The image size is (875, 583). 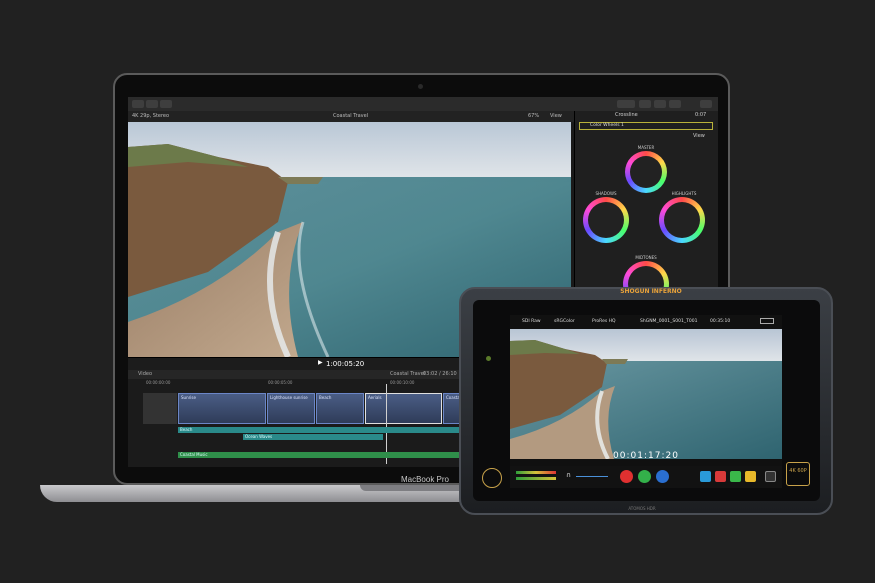 I want to click on inspector-tab: Crossline, so click(x=626, y=115).